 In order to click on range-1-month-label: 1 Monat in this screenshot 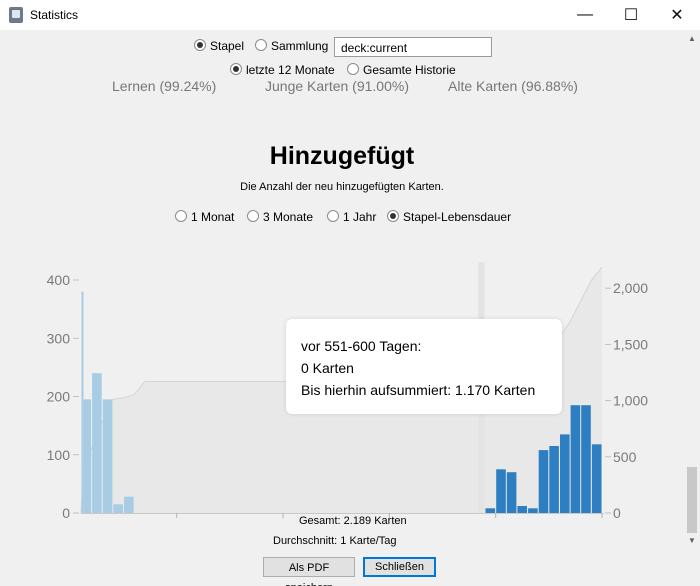, I will do `click(213, 217)`.